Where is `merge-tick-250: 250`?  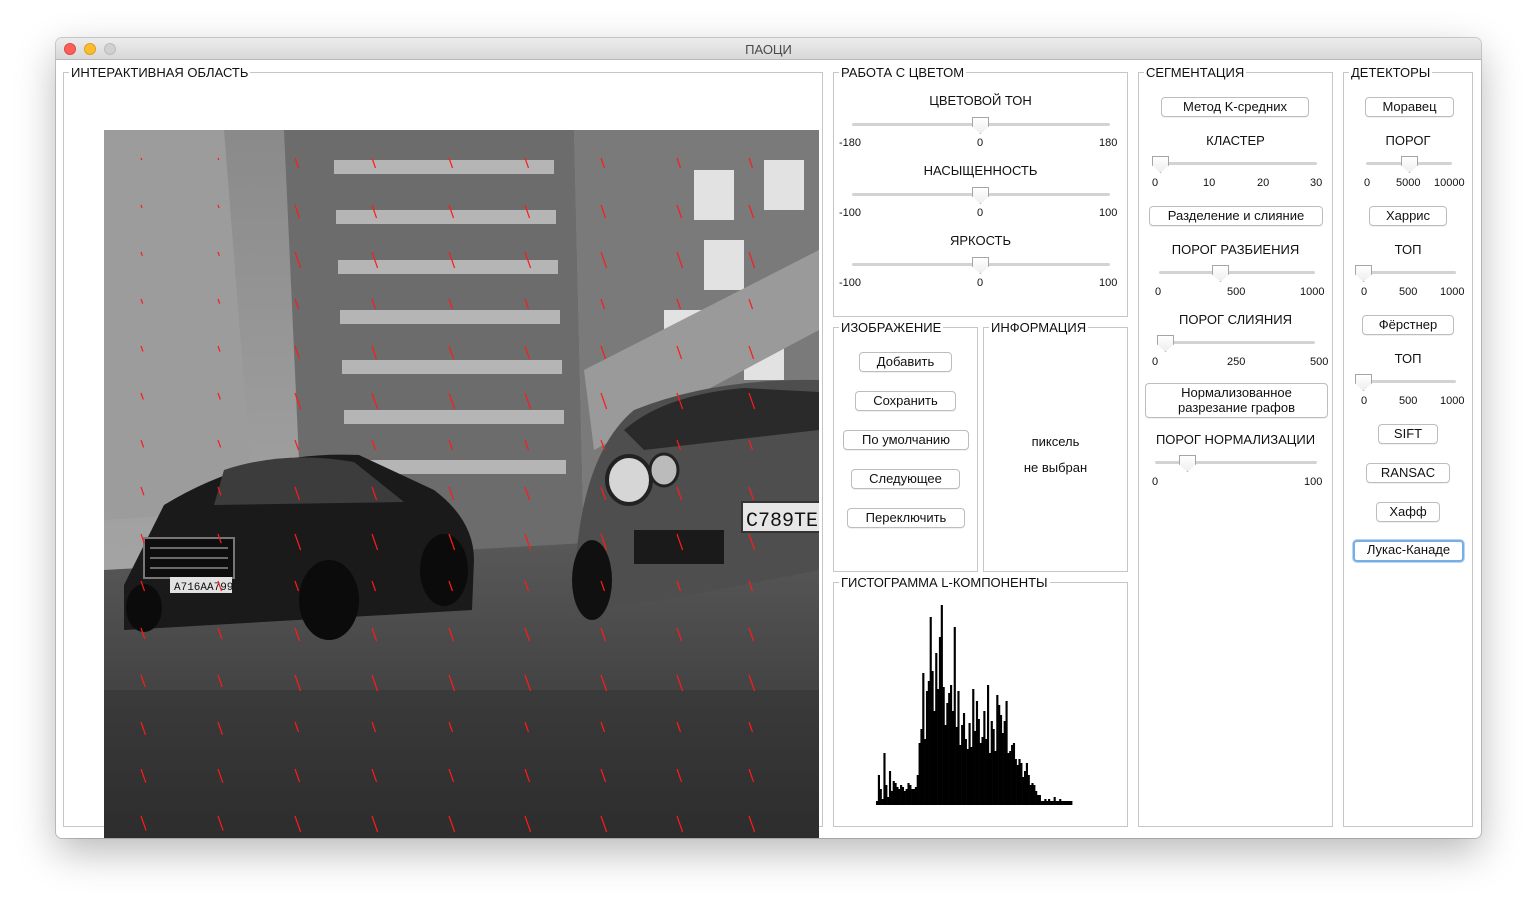
merge-tick-250: 250 is located at coordinates (1236, 362).